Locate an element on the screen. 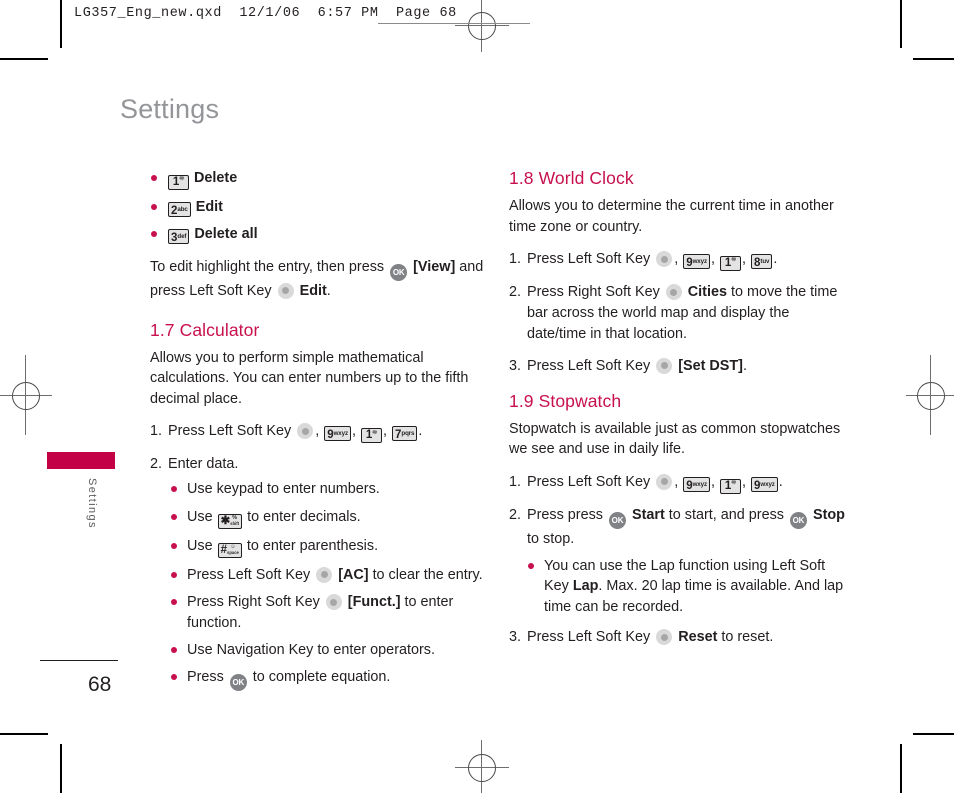  step-bold-label: [Set DST] is located at coordinates (710, 365).